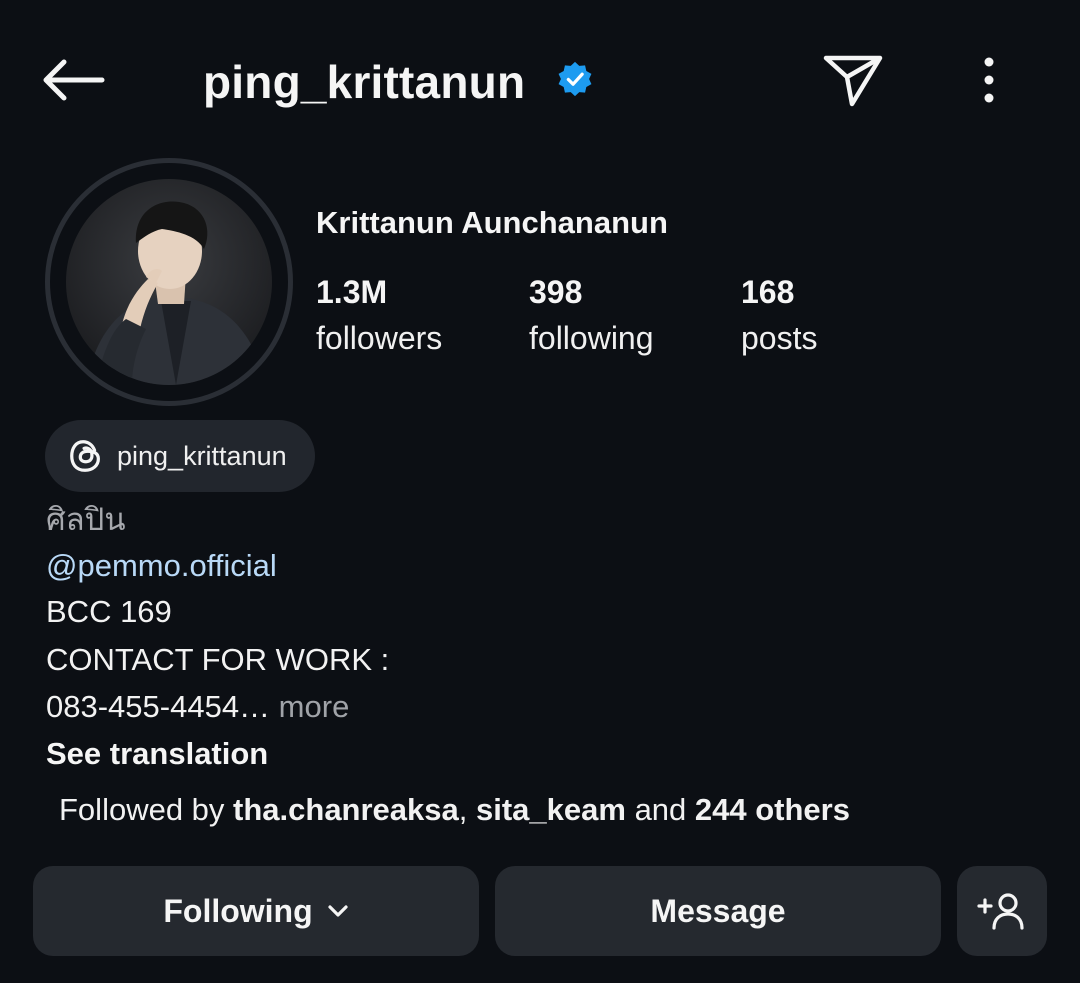 The width and height of the screenshot is (1080, 983). What do you see at coordinates (85, 456) in the screenshot?
I see `threads-icon` at bounding box center [85, 456].